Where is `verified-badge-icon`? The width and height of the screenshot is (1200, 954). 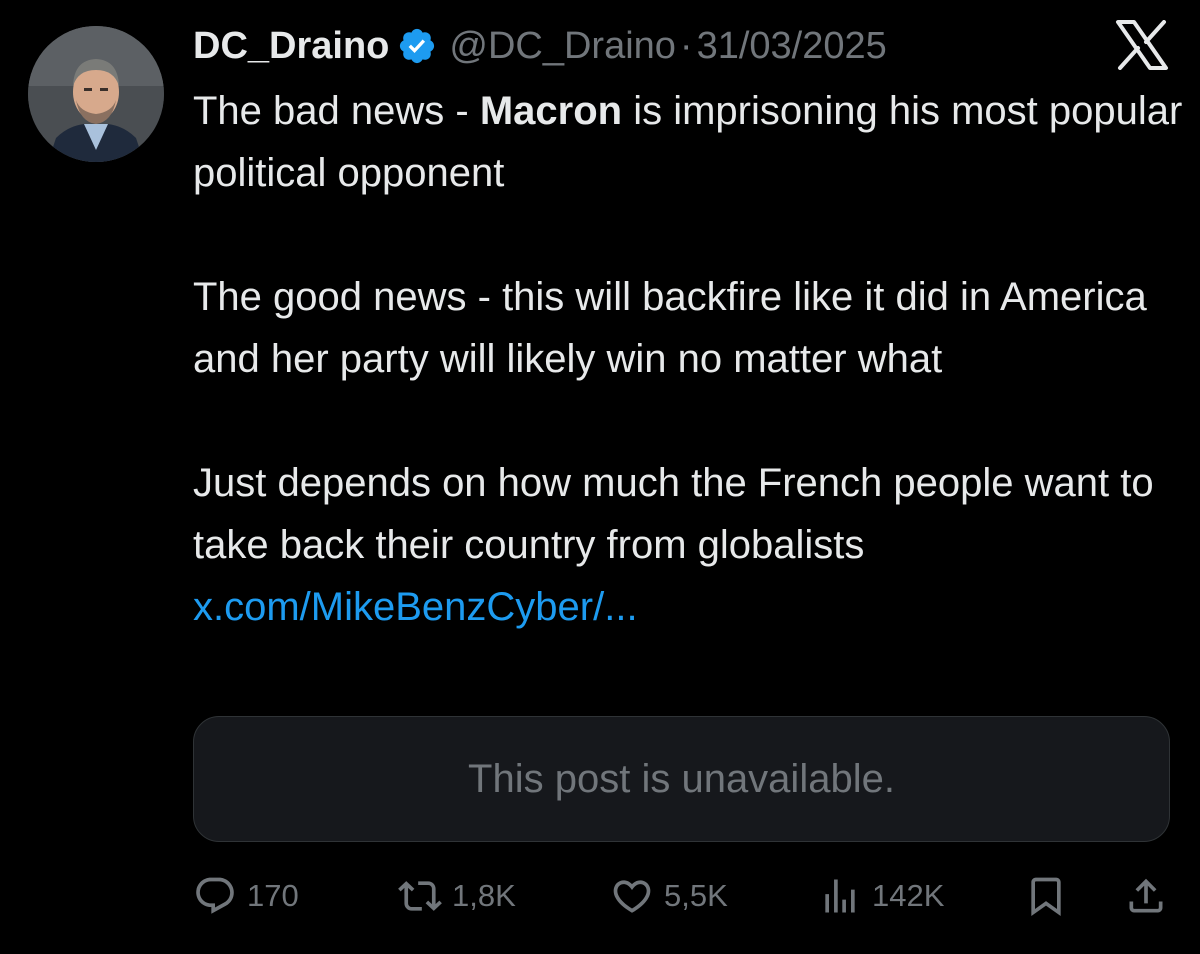
verified-badge-icon is located at coordinates (417, 46).